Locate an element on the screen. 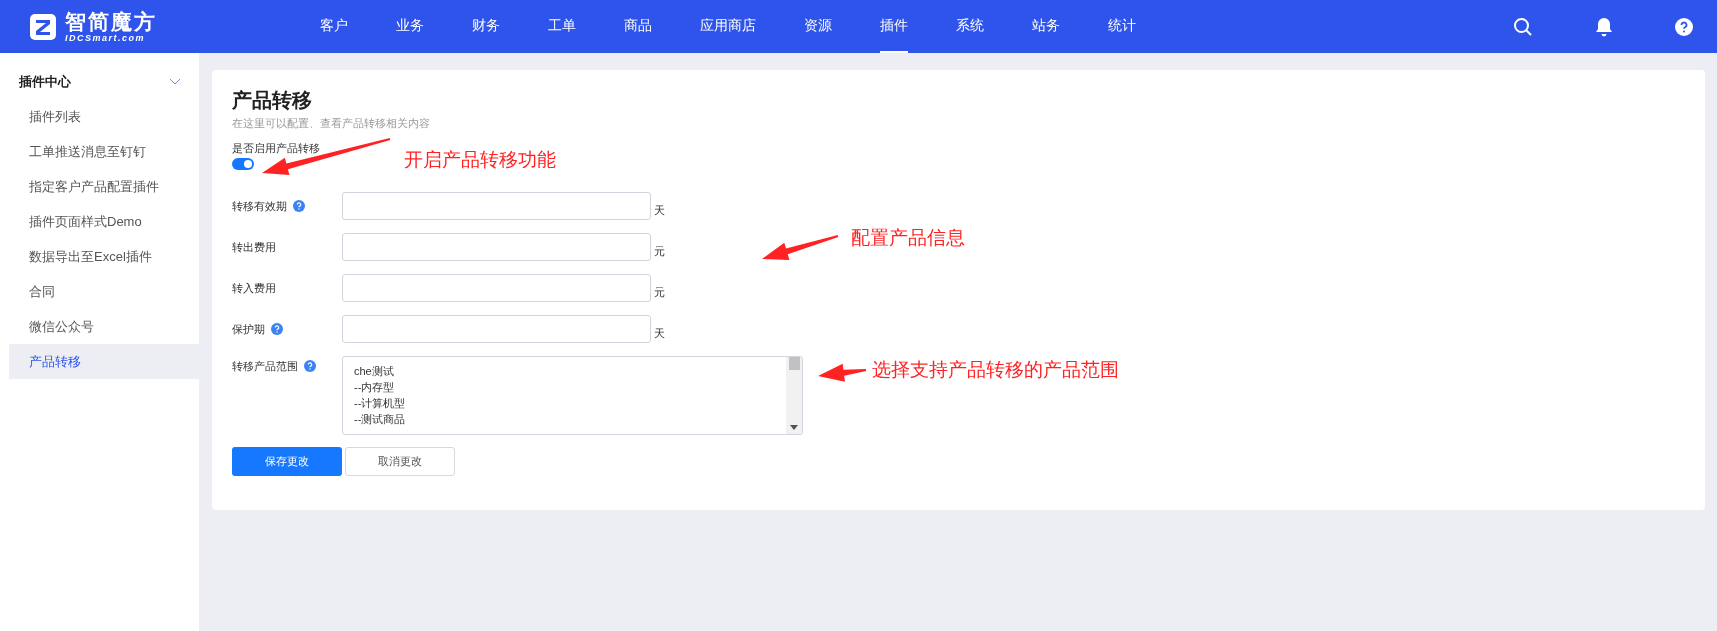 This screenshot has width=1717, height=631. sidebar-item: 工单推送消息至钉钉 is located at coordinates (104, 151).